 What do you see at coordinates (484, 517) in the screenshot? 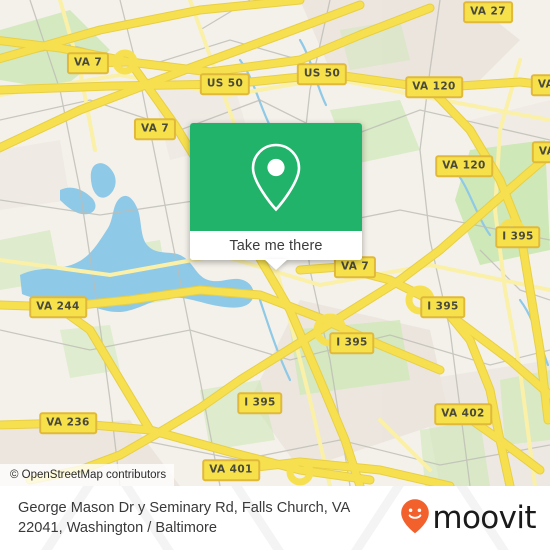
I see `moovit-wordmark: moovit` at bounding box center [484, 517].